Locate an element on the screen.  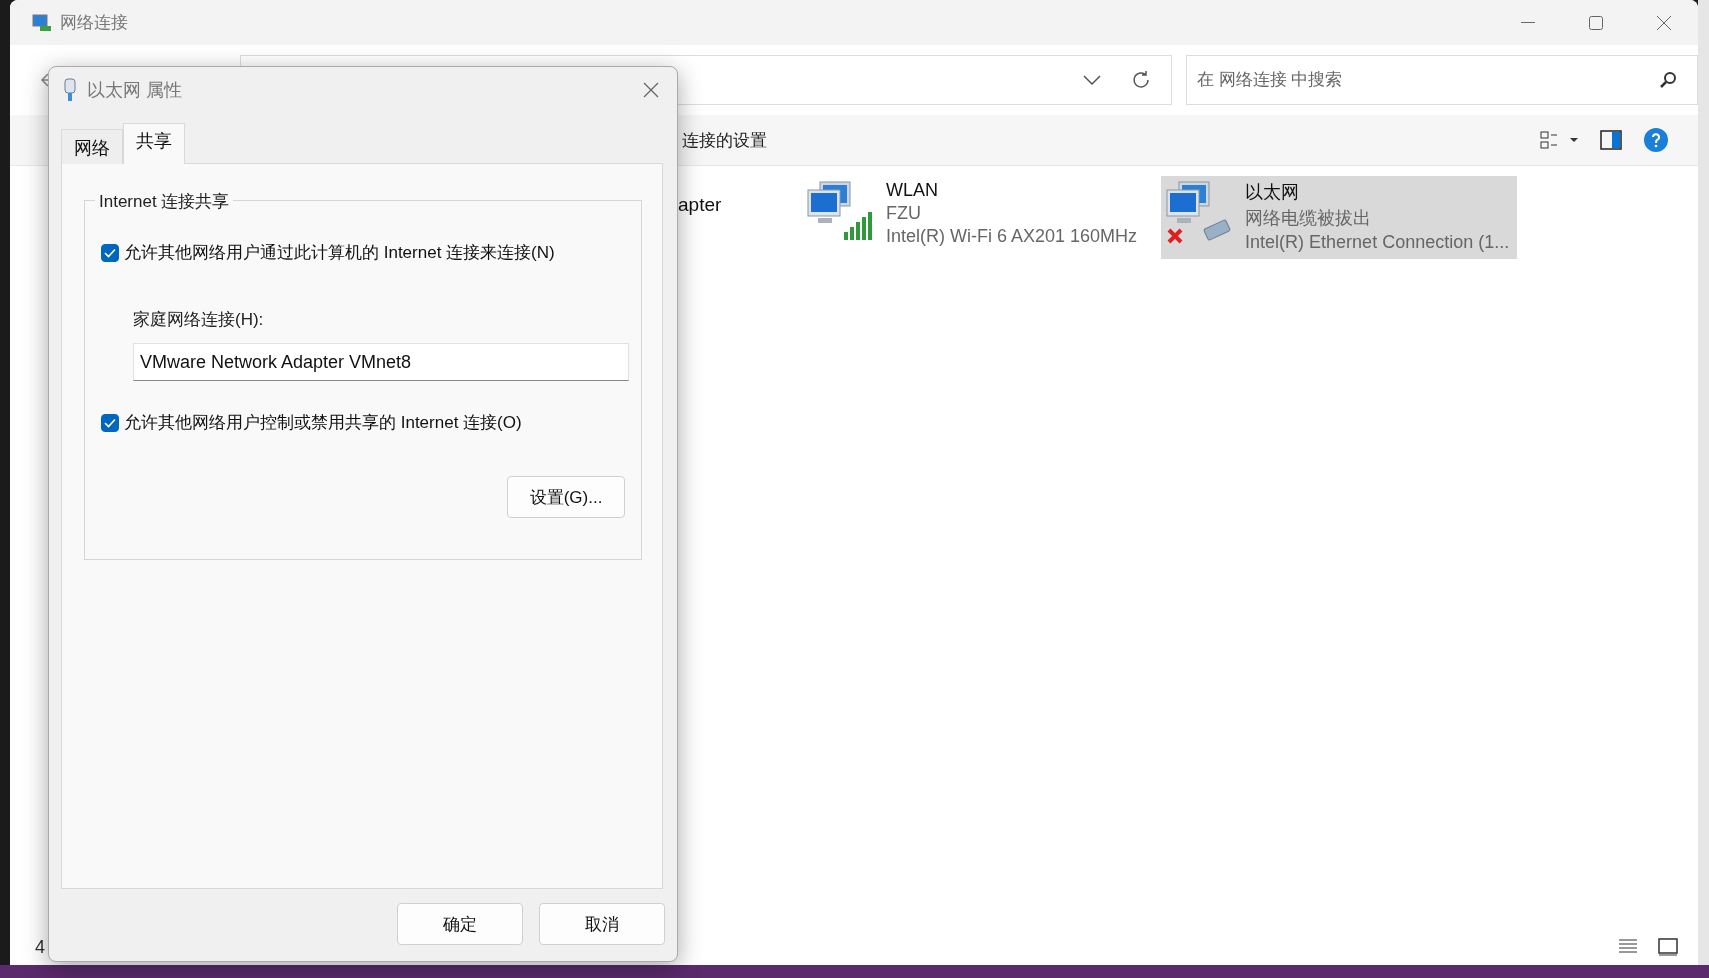
connection-name: WLAN is located at coordinates (912, 190).